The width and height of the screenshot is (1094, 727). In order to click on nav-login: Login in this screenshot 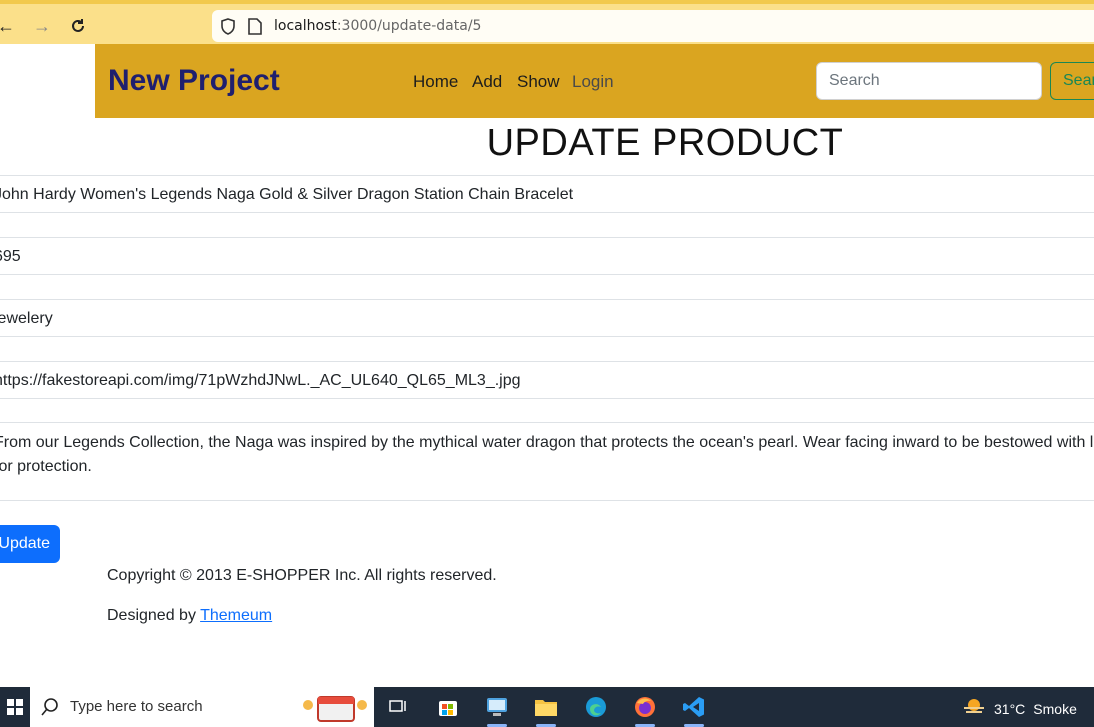, I will do `click(593, 82)`.